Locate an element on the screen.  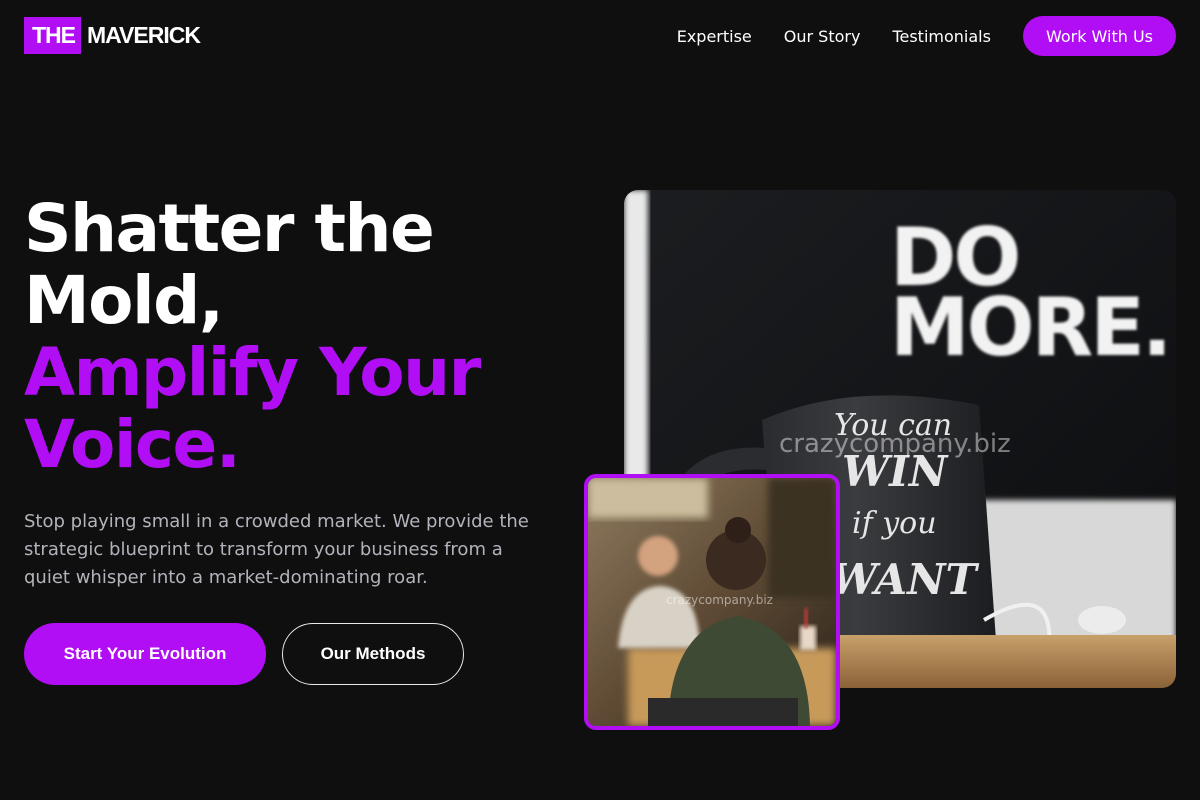
headline-accent-line-1: Amplify Your is located at coordinates (252, 372).